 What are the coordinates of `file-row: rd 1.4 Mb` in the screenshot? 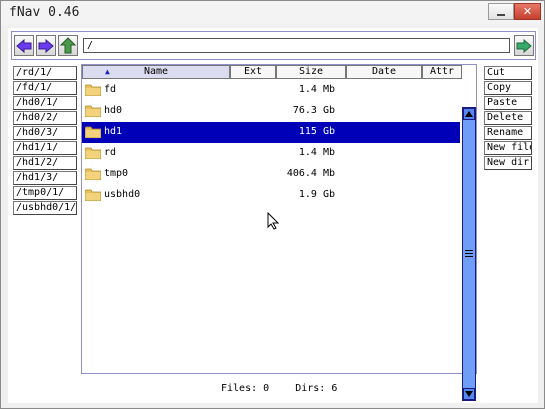 It's located at (271, 153).